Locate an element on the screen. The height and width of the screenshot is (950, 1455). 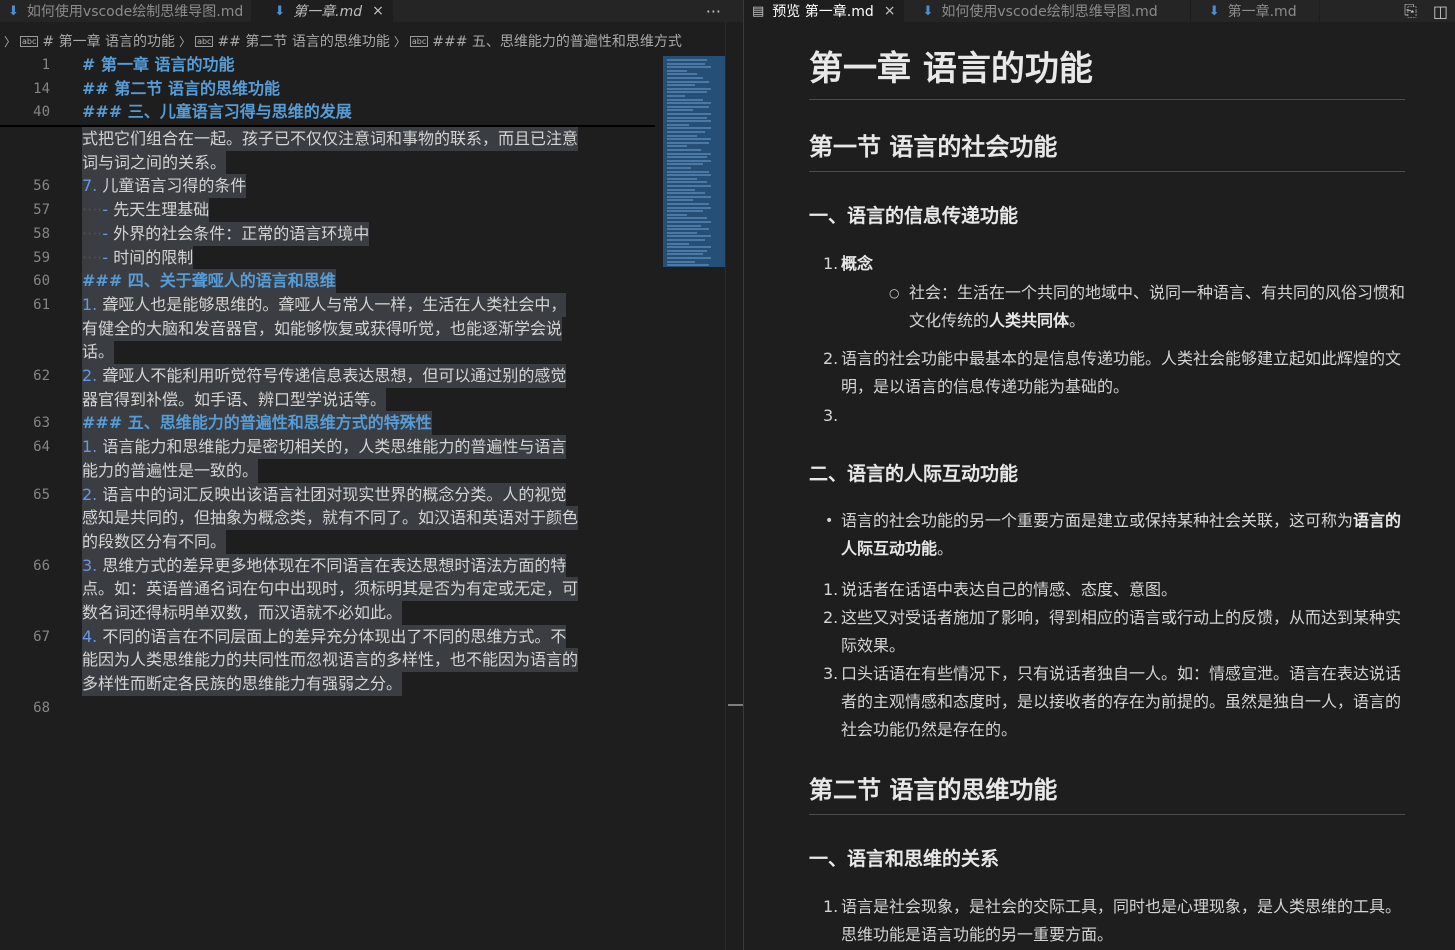
breadcrumb-item: # 第一章 语言的功能 is located at coordinates (108, 41).